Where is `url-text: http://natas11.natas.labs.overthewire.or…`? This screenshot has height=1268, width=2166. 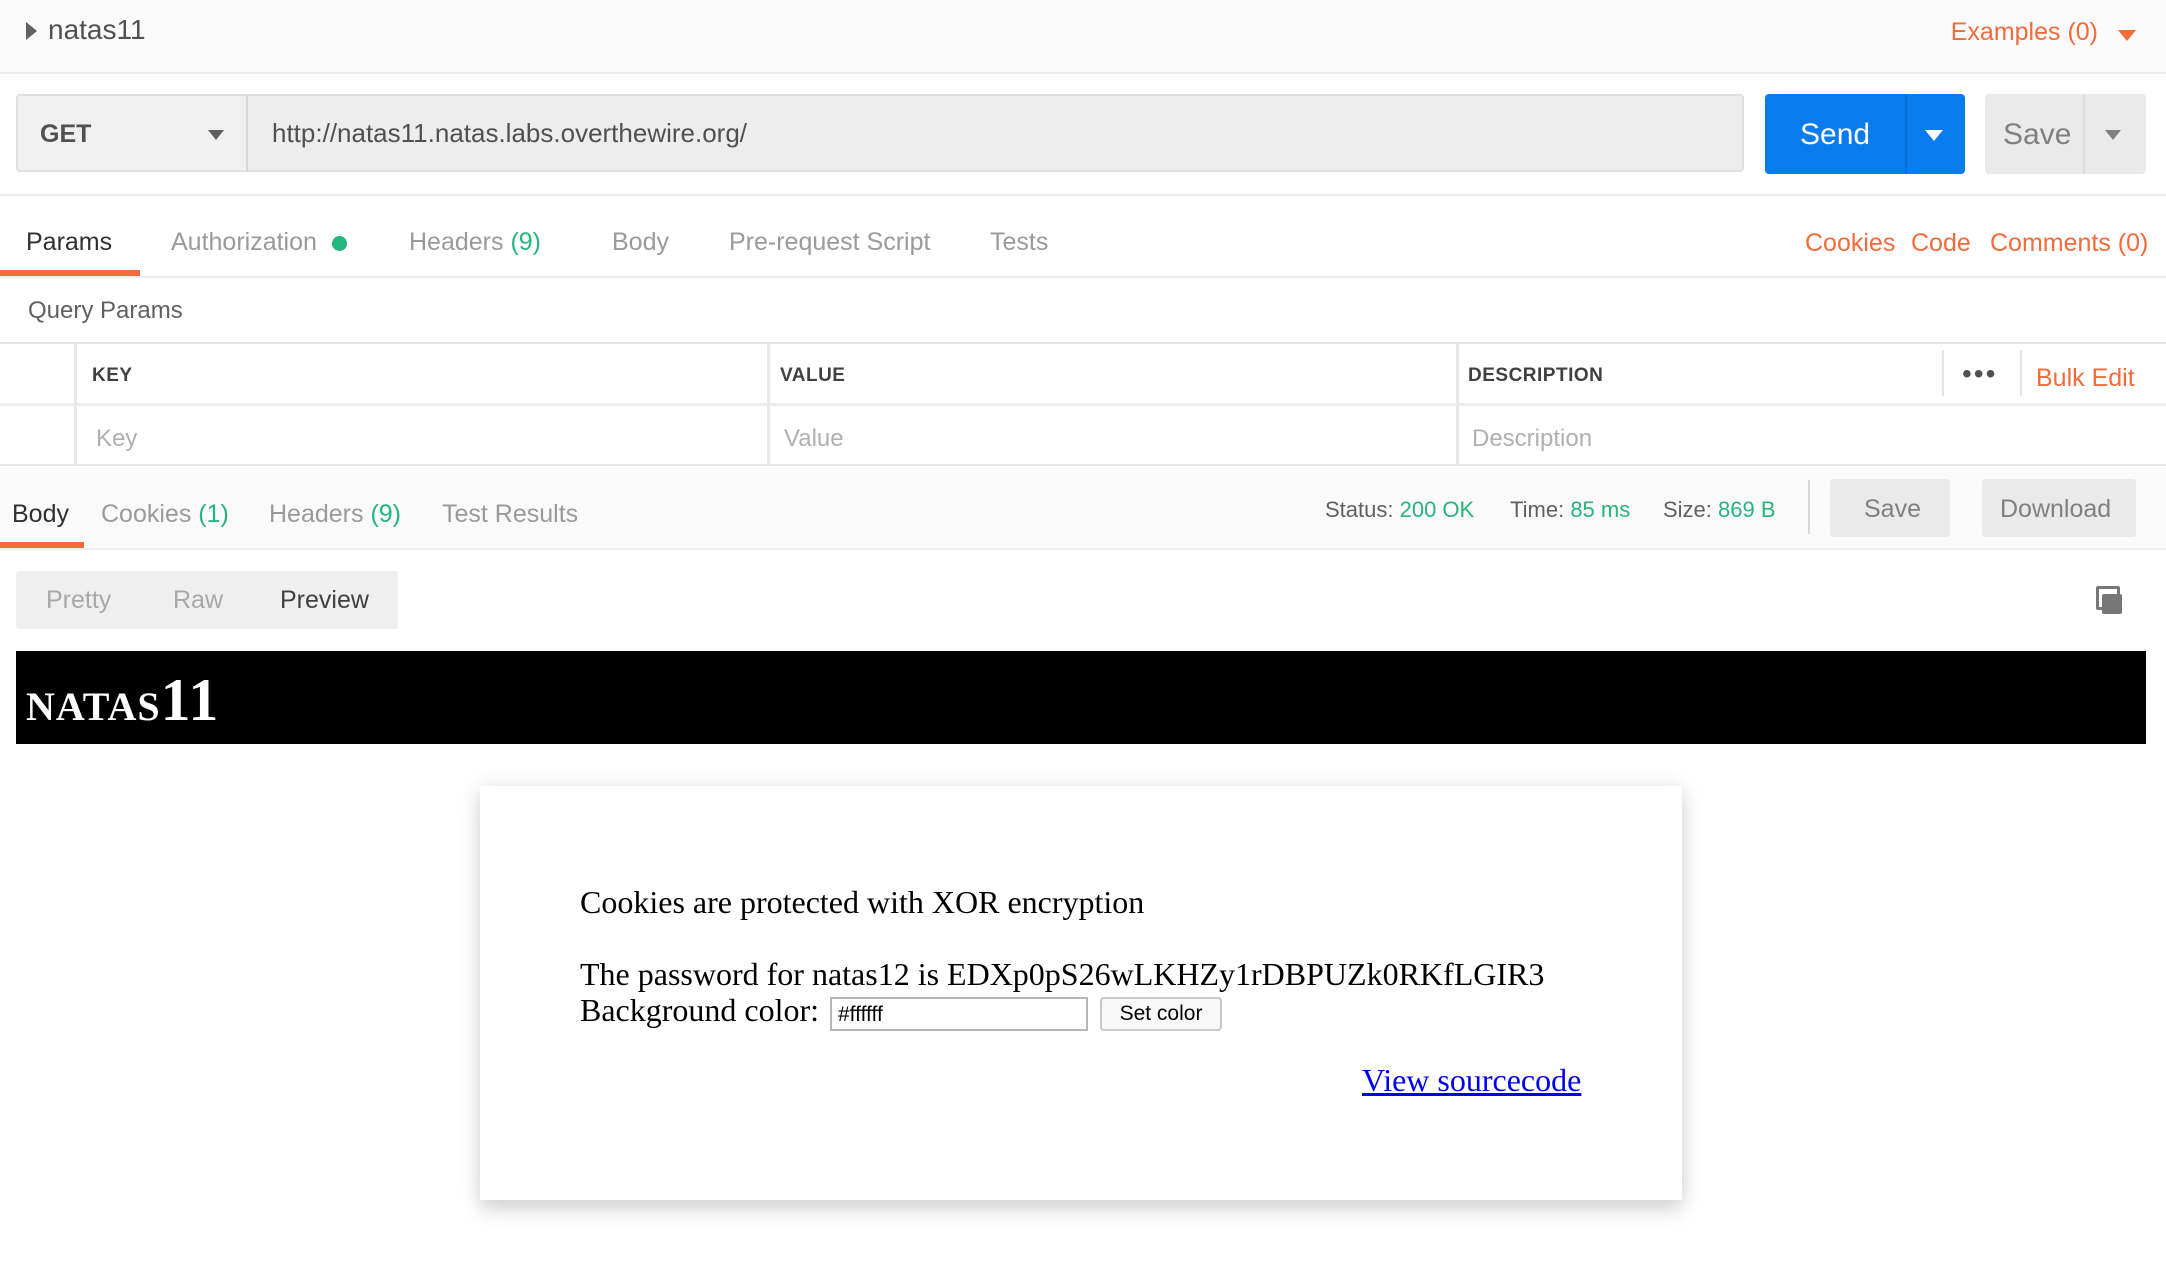
url-text: http://natas11.natas.labs.overthewire.or… is located at coordinates (509, 133).